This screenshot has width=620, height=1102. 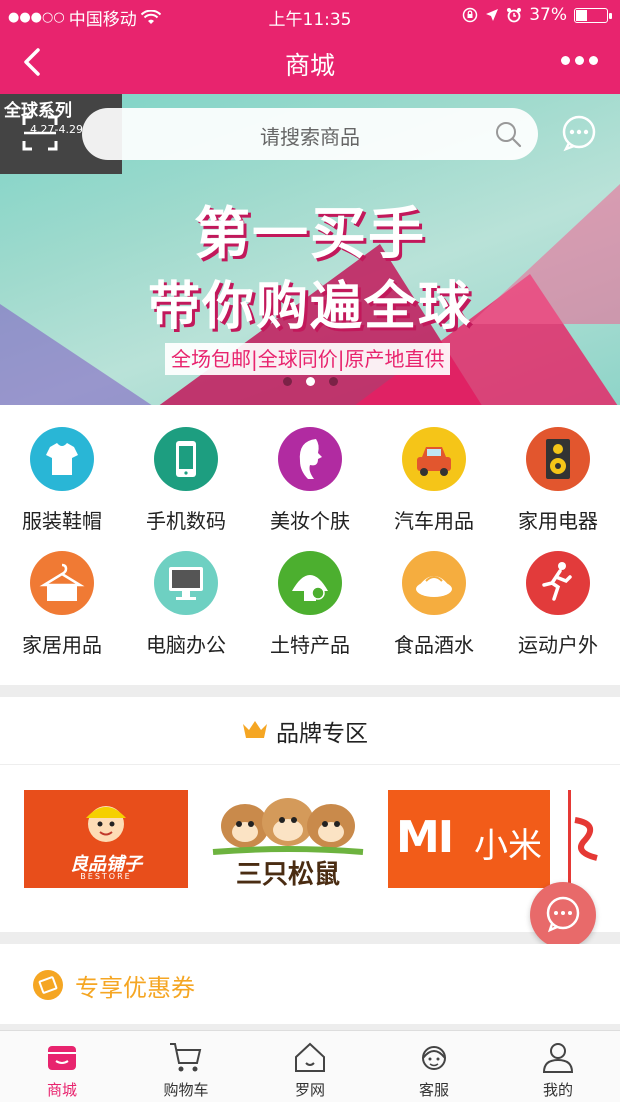 What do you see at coordinates (62, 1058) in the screenshot?
I see `store-icon` at bounding box center [62, 1058].